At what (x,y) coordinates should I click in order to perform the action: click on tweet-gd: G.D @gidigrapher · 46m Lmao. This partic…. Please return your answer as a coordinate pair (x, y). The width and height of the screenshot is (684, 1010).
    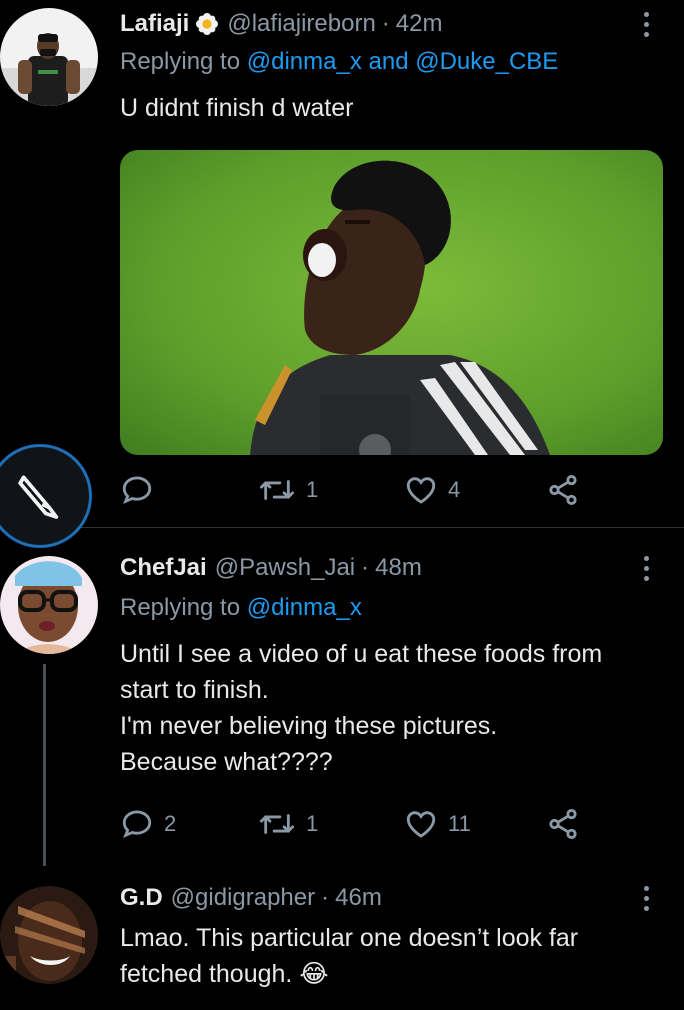
    Looking at the image, I should click on (342, 945).